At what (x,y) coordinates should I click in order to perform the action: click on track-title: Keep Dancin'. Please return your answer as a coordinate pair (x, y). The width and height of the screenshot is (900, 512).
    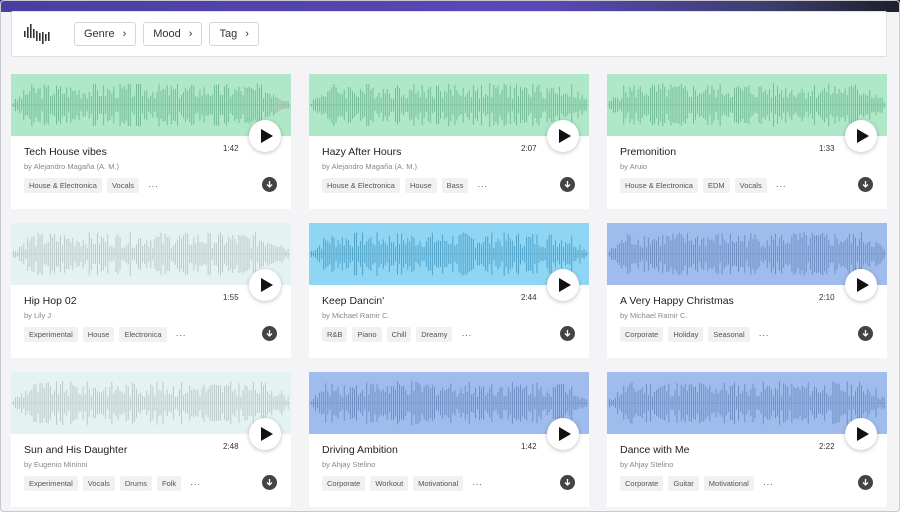
    Looking at the image, I should click on (353, 301).